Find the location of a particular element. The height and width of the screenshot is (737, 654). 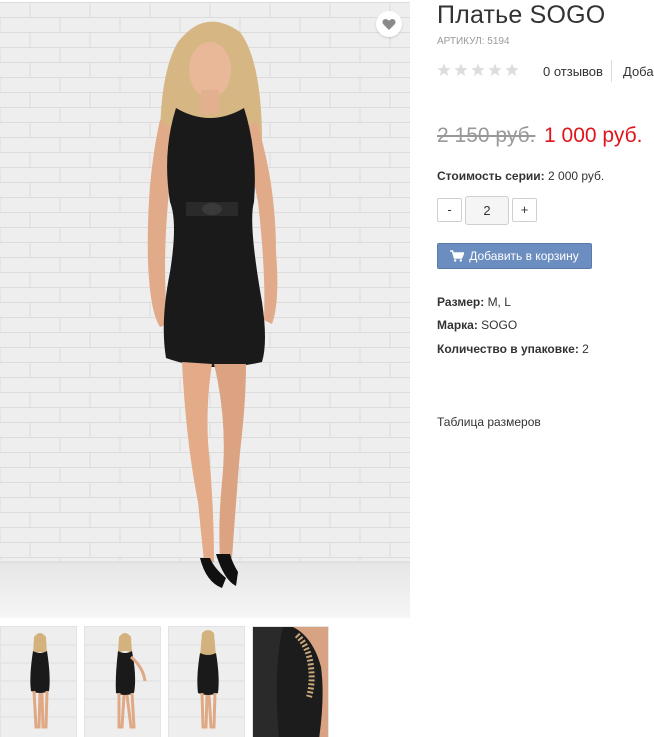

old-price: 2 150 руб. is located at coordinates (486, 135).